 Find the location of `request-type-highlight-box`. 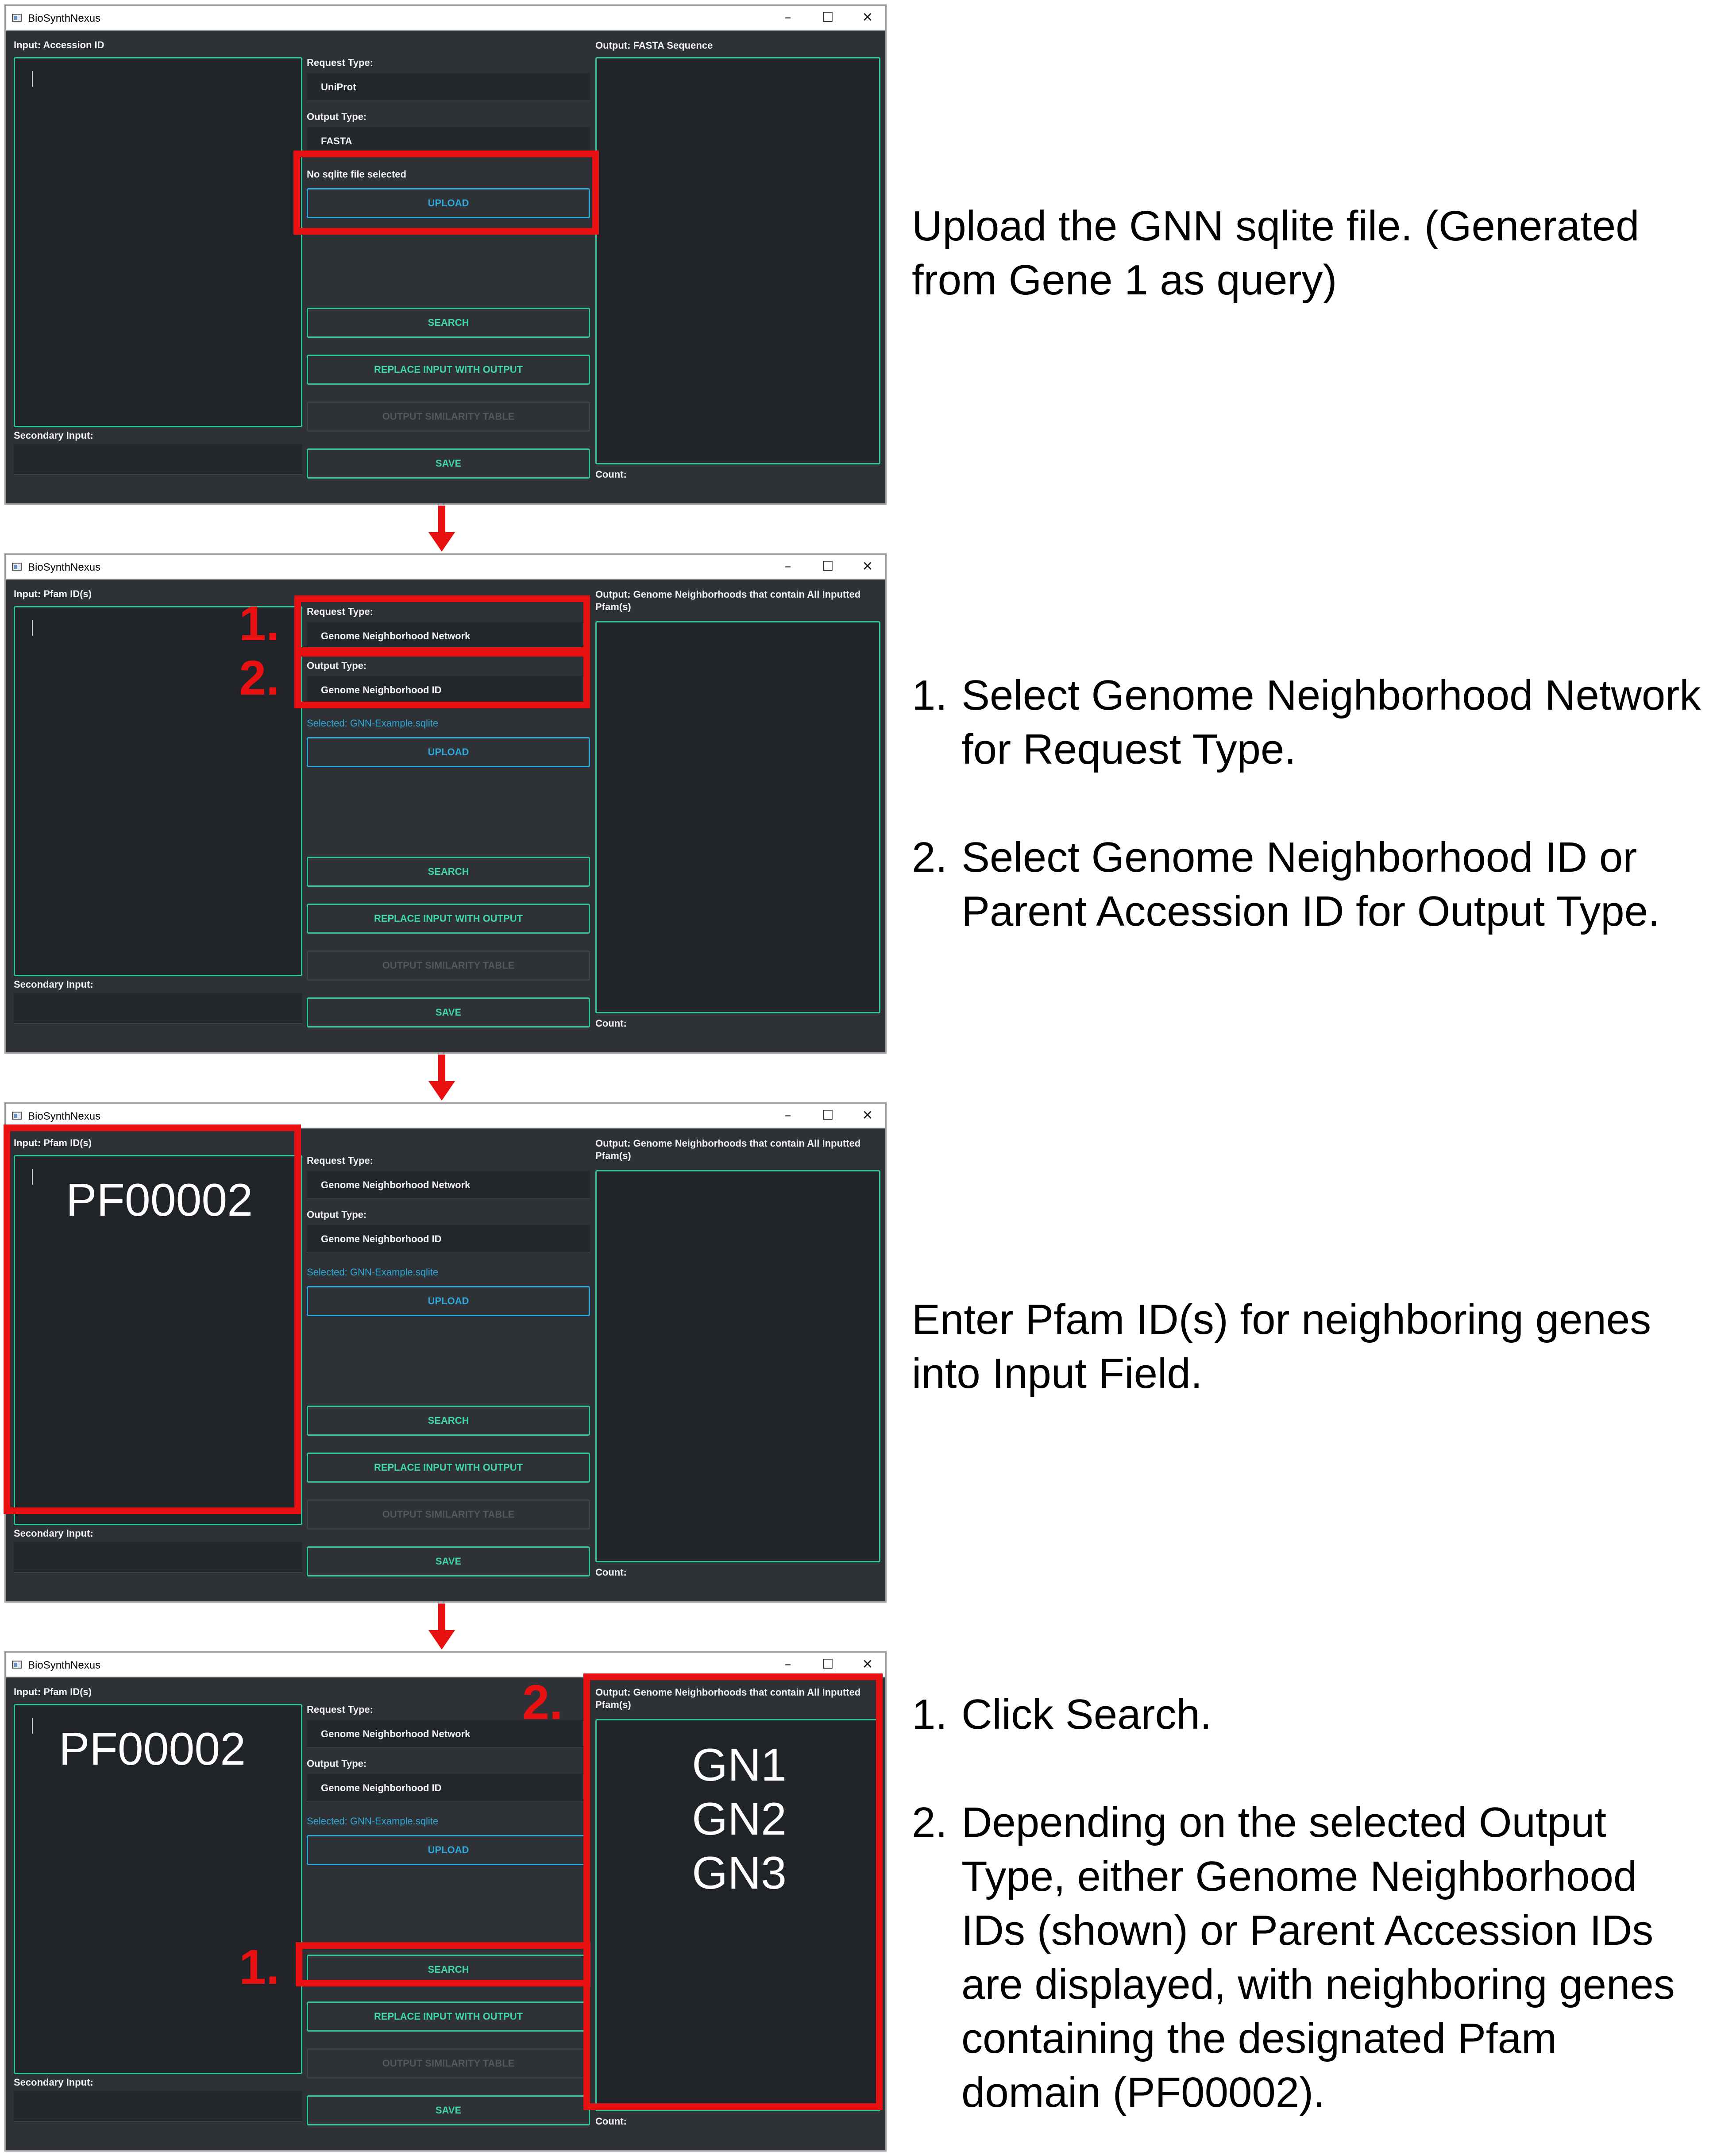

request-type-highlight-box is located at coordinates (442, 624).